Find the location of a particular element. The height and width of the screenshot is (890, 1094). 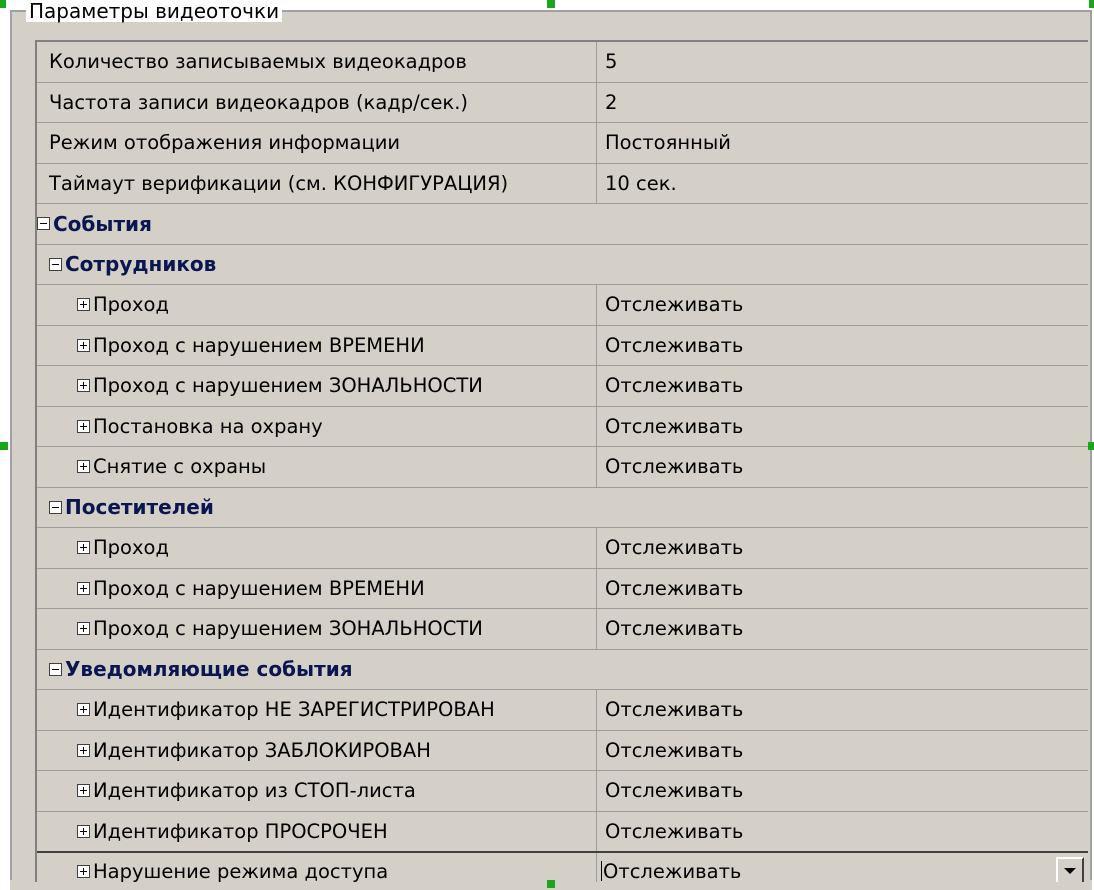

category-name-cell: Посетителей is located at coordinates (562, 508).